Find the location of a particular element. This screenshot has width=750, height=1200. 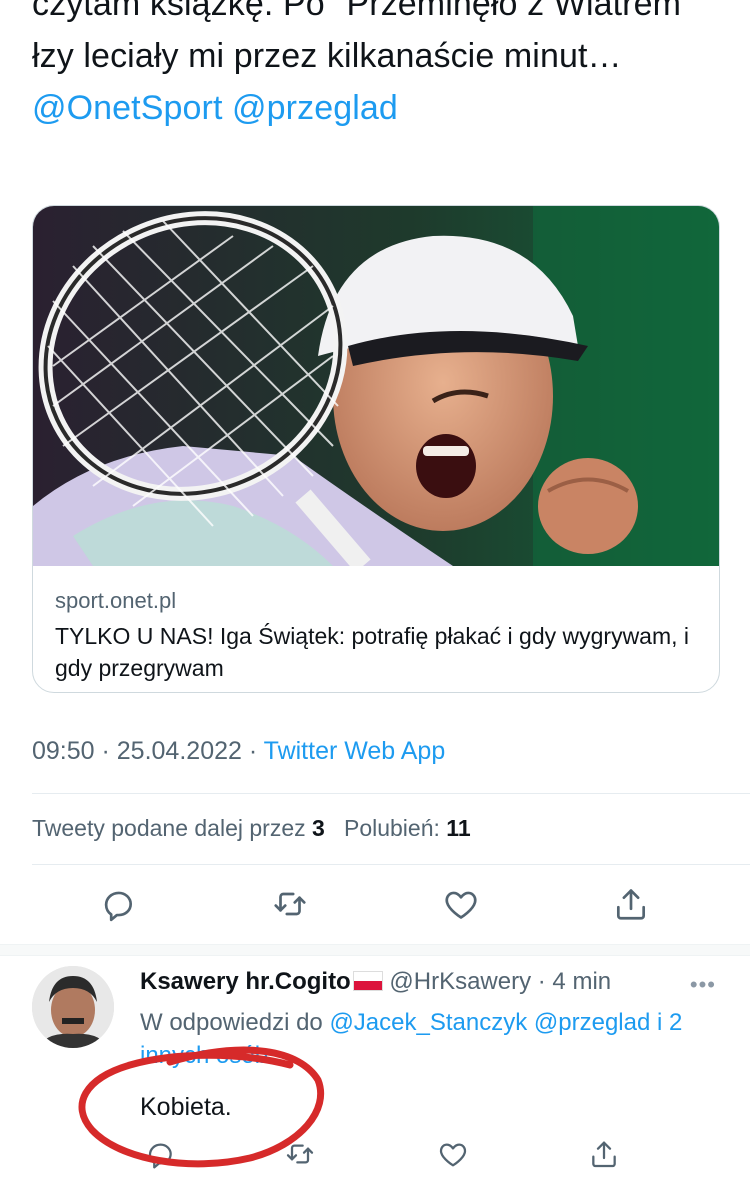

tweet-metadata: 09:50 · 25.04.2022 · Twitter Web App is located at coordinates (238, 751).